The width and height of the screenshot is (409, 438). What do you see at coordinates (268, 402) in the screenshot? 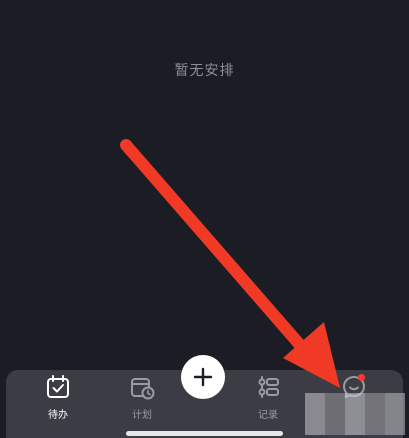
I see `tab-records: 记录` at bounding box center [268, 402].